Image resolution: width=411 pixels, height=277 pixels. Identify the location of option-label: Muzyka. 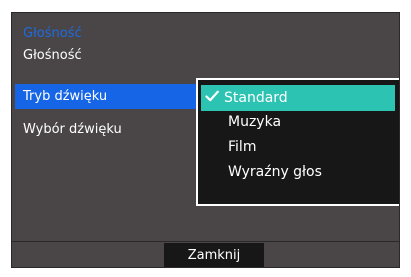
(255, 122).